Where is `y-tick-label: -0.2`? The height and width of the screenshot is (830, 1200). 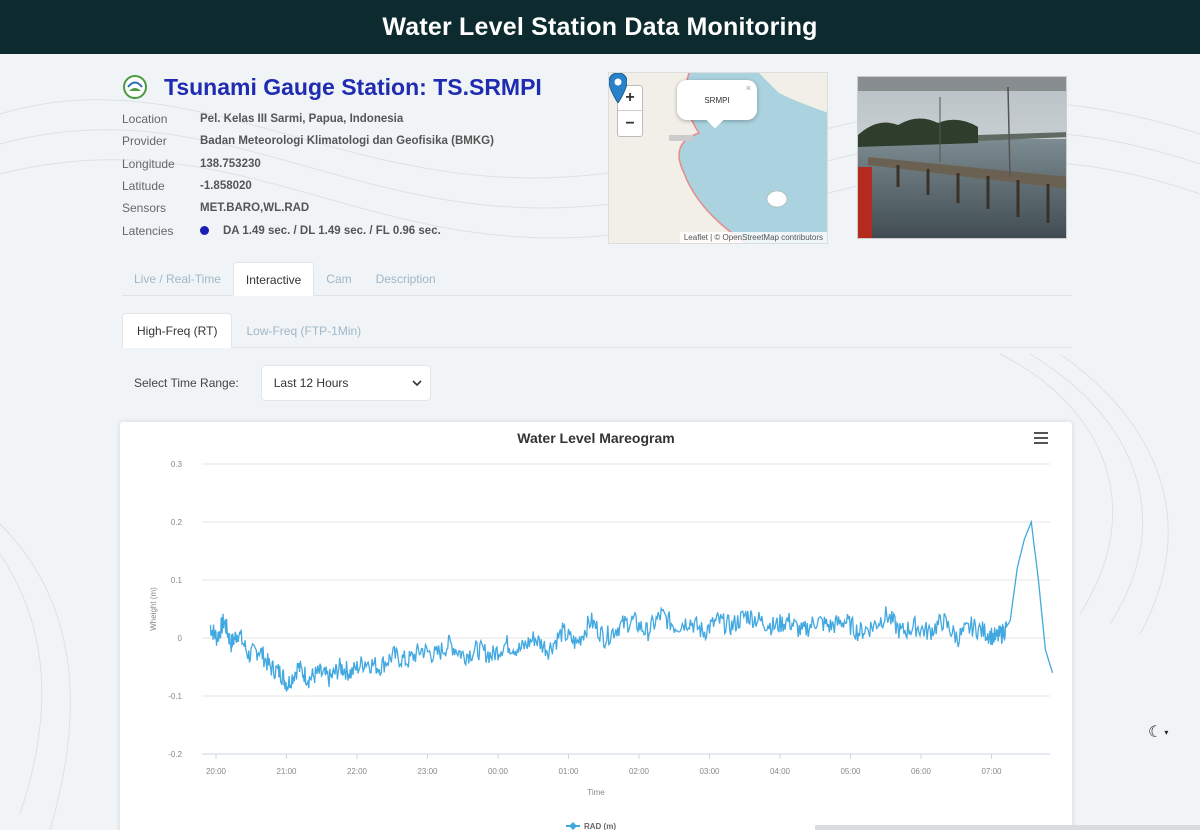
y-tick-label: -0.2 is located at coordinates (175, 754).